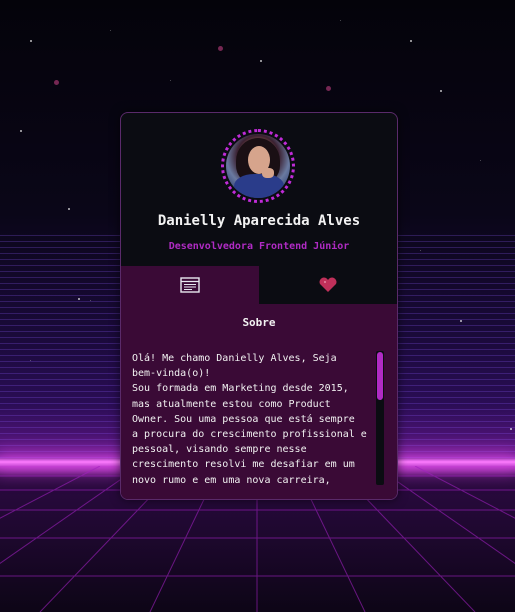 The image size is (515, 612). Describe the element at coordinates (380, 418) in the screenshot. I see `about-scrollbar` at that location.